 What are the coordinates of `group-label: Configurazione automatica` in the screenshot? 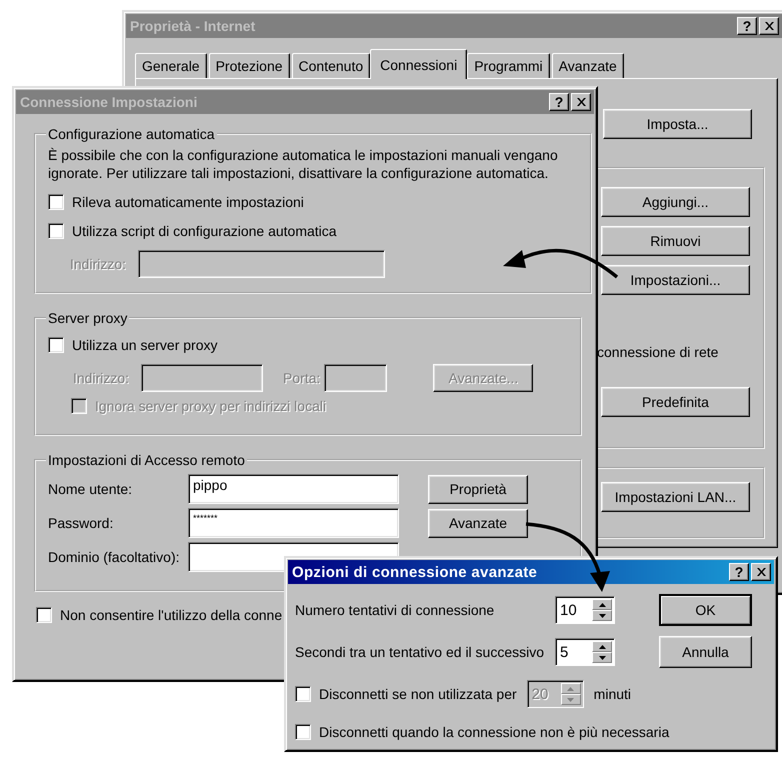 It's located at (131, 134).